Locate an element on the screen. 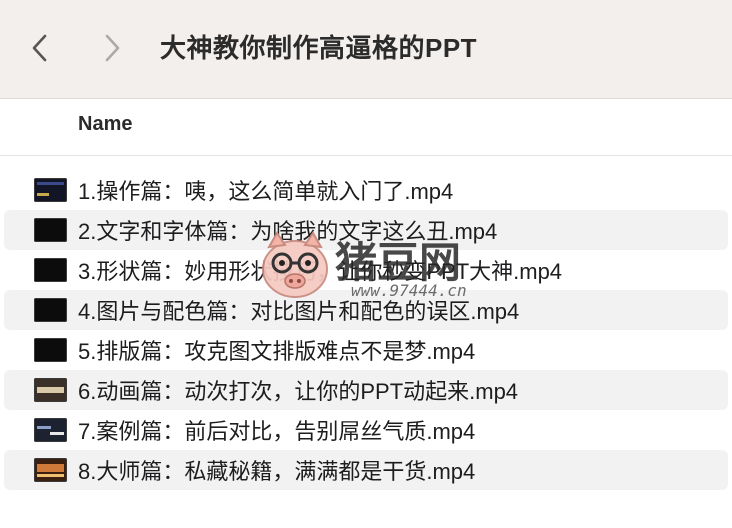 This screenshot has height=528, width=732. chevron-right-icon is located at coordinates (112, 48).